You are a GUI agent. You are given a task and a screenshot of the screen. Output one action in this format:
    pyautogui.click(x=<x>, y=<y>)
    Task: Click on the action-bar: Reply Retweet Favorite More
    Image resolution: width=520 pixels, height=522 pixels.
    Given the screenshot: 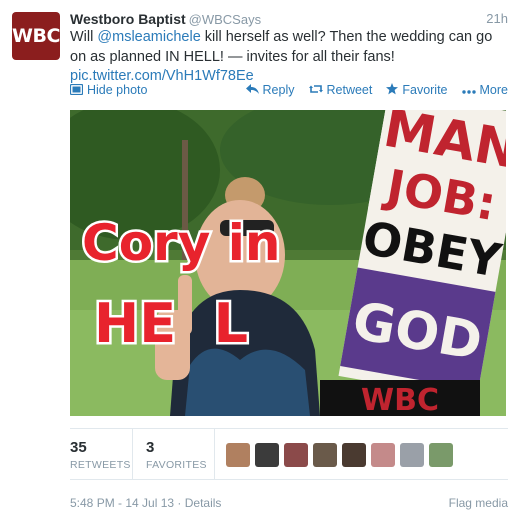 What is the action you would take?
    pyautogui.click(x=376, y=90)
    